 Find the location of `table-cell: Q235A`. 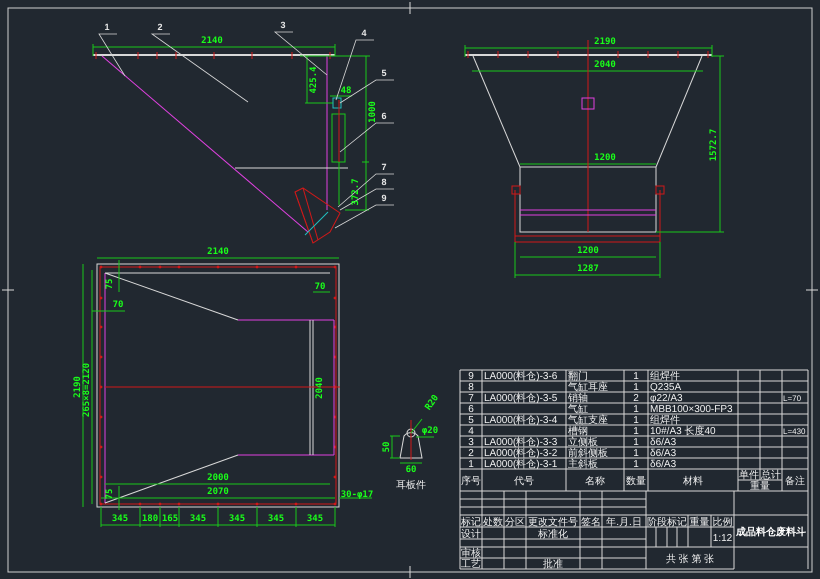

table-cell: Q235A is located at coordinates (666, 387).